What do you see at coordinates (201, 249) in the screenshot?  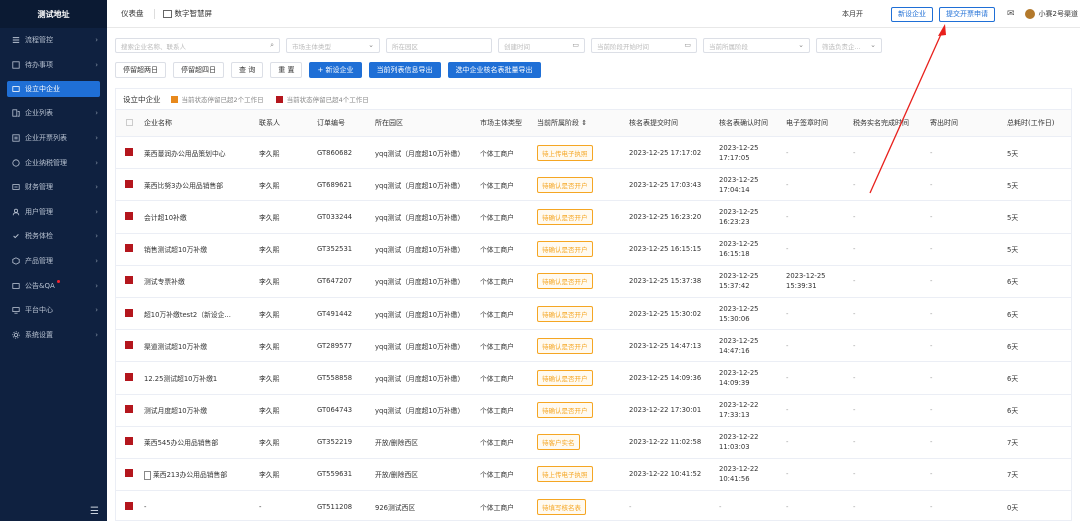 I see `company-name-cell: 销售测试超10万补缴` at bounding box center [201, 249].